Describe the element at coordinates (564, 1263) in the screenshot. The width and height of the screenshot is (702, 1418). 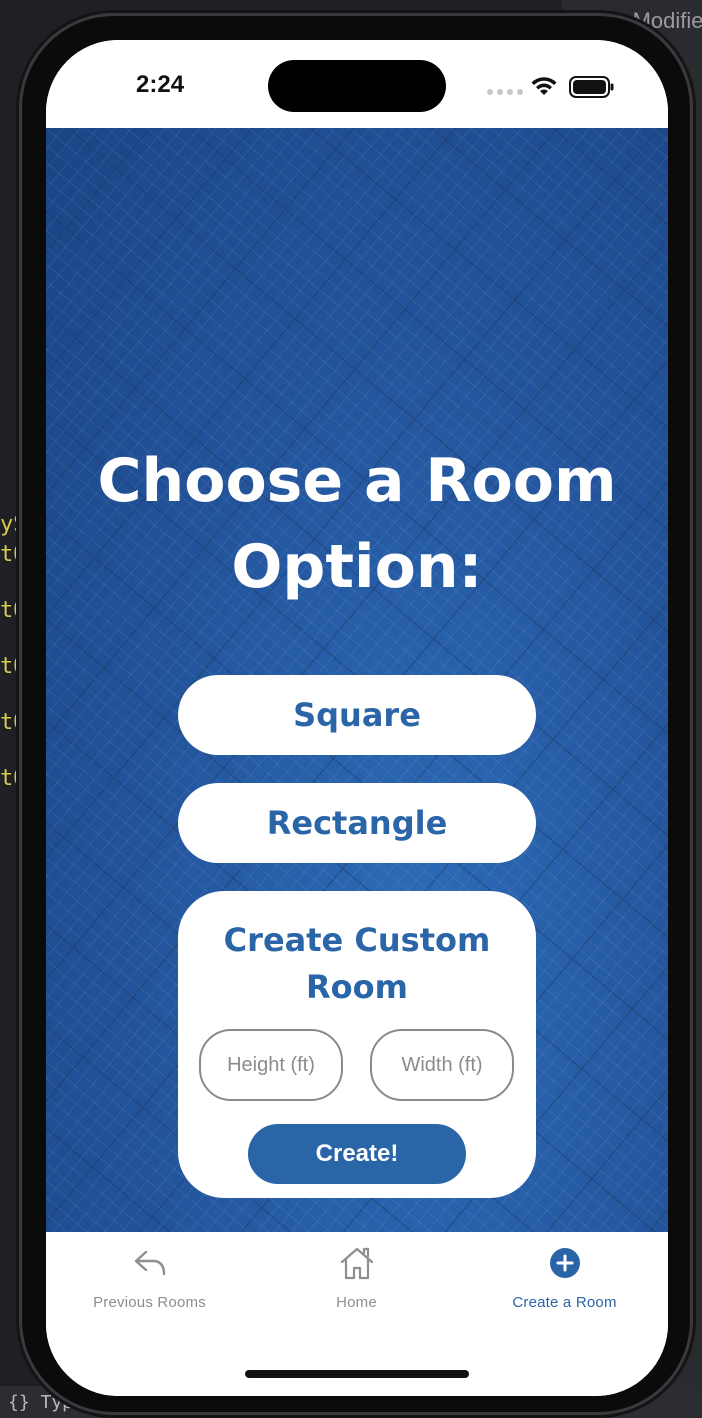
I see `plus-circle-icon` at that location.